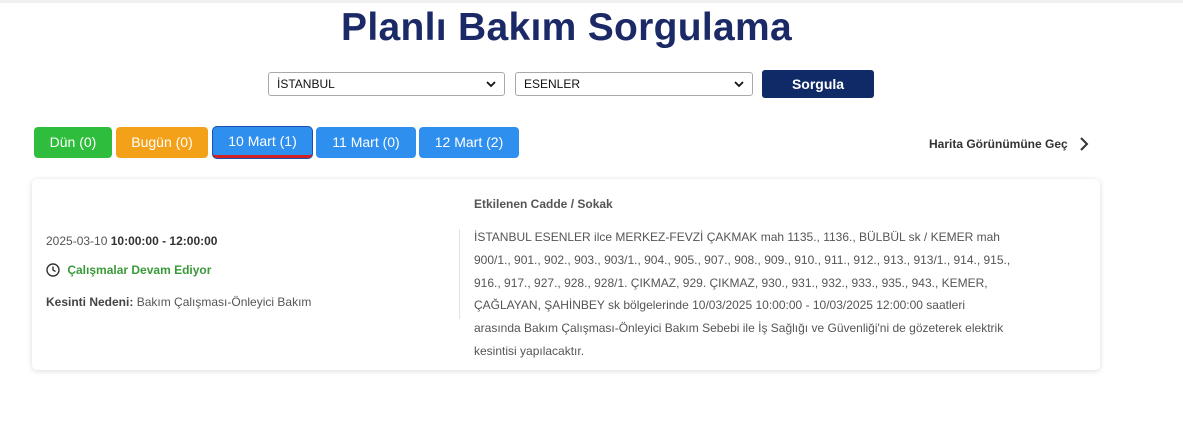 This screenshot has height=433, width=1183. What do you see at coordinates (591, 1) in the screenshot?
I see `top-divider` at bounding box center [591, 1].